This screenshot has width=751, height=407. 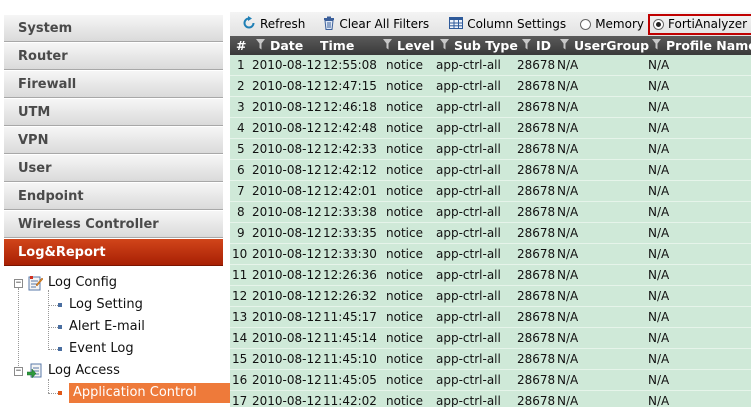 What do you see at coordinates (113, 28) in the screenshot?
I see `menu-item-system: System` at bounding box center [113, 28].